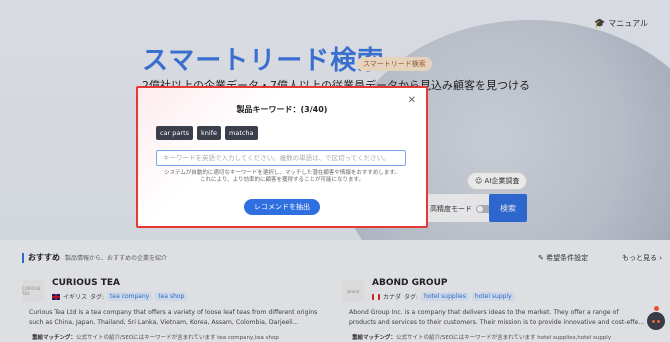  I want to click on keyword-input, so click(281, 158).